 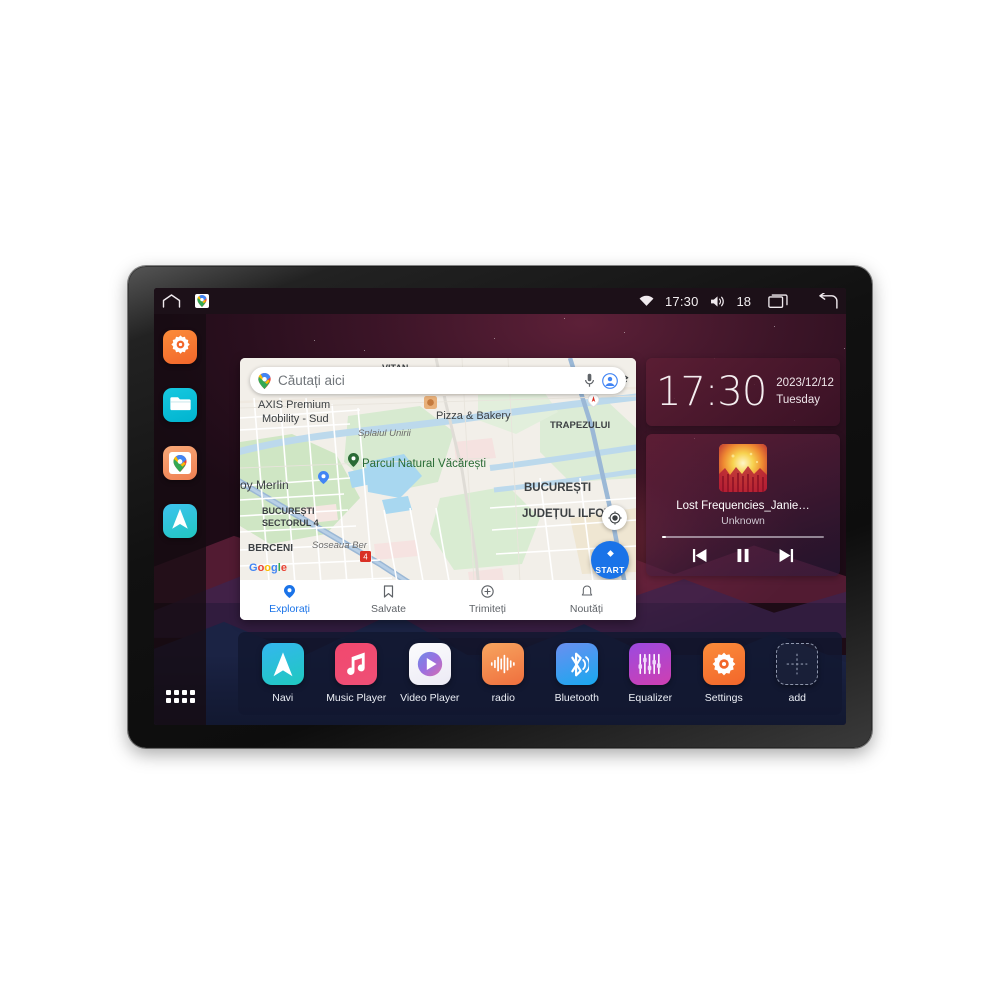 I want to click on radio-waveform-icon, so click(x=503, y=664).